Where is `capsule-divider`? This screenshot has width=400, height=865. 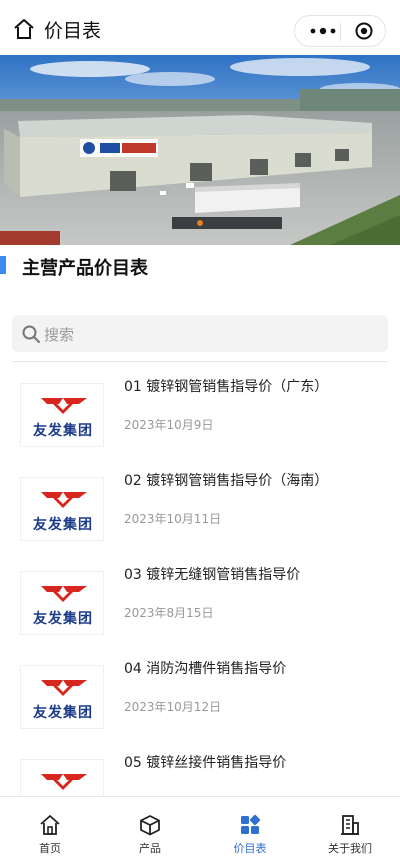 capsule-divider is located at coordinates (340, 32).